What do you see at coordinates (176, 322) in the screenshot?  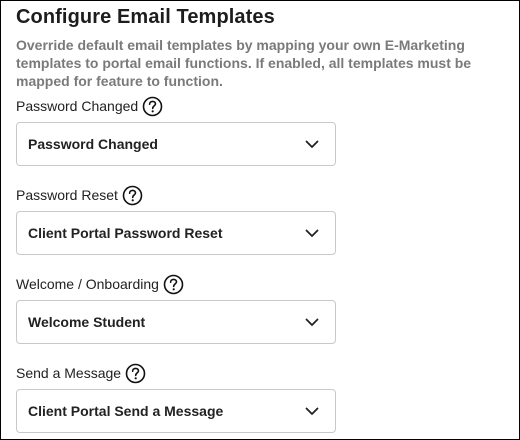 I see `welcome-onboarding-select: Welcome Student` at bounding box center [176, 322].